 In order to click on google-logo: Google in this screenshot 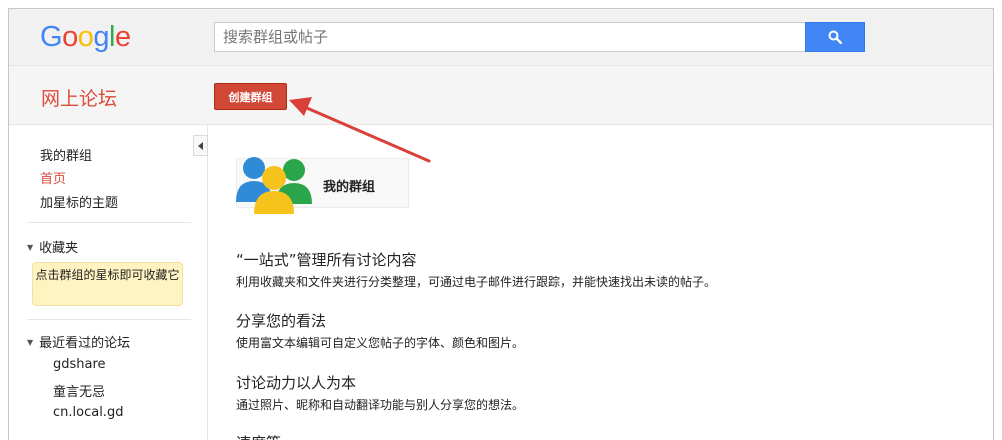, I will do `click(85, 37)`.